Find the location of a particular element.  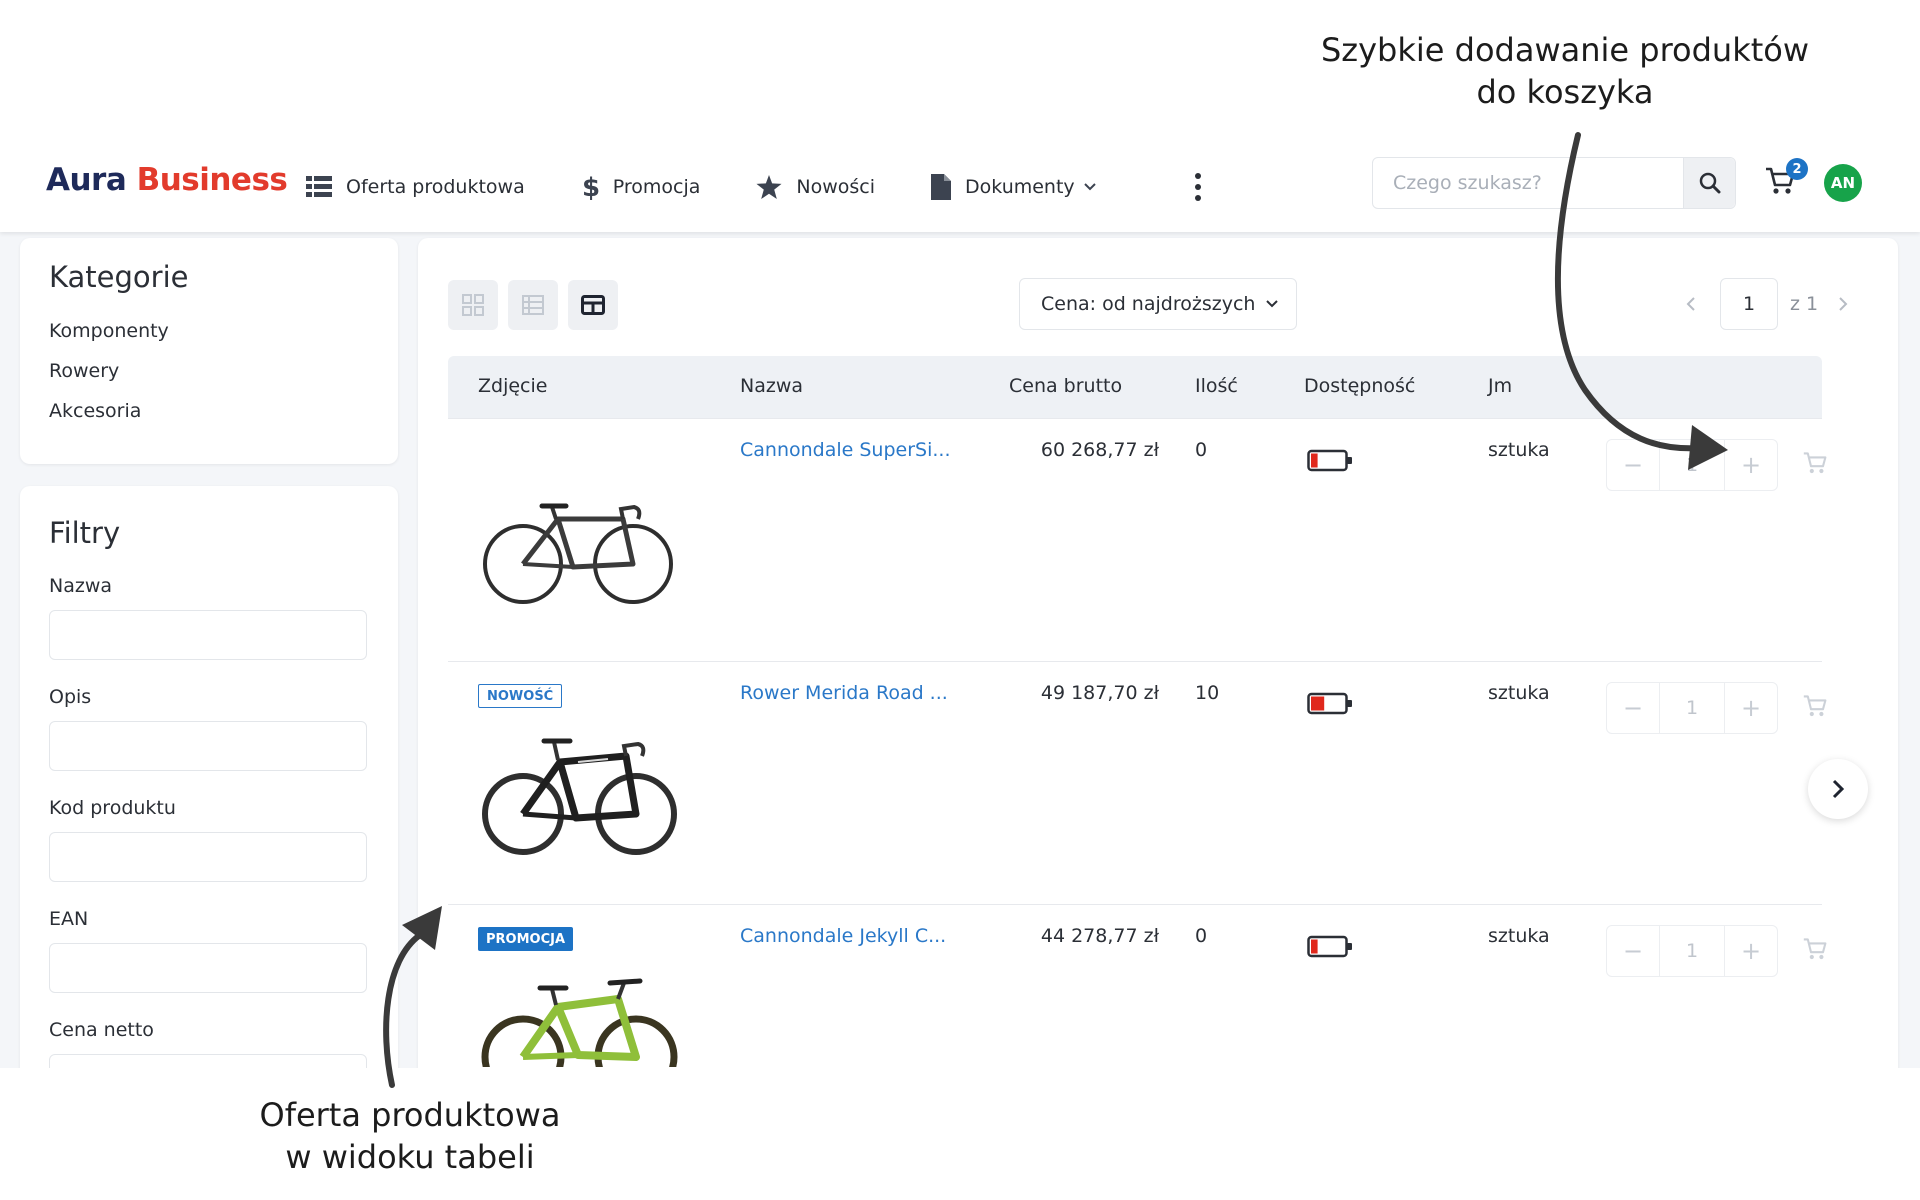

column-header-jm: Jm is located at coordinates (1500, 386).